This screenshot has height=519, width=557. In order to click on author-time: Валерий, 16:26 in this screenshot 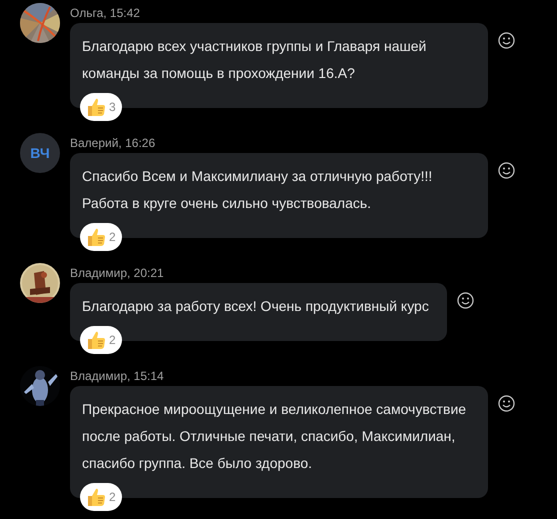, I will do `click(113, 143)`.